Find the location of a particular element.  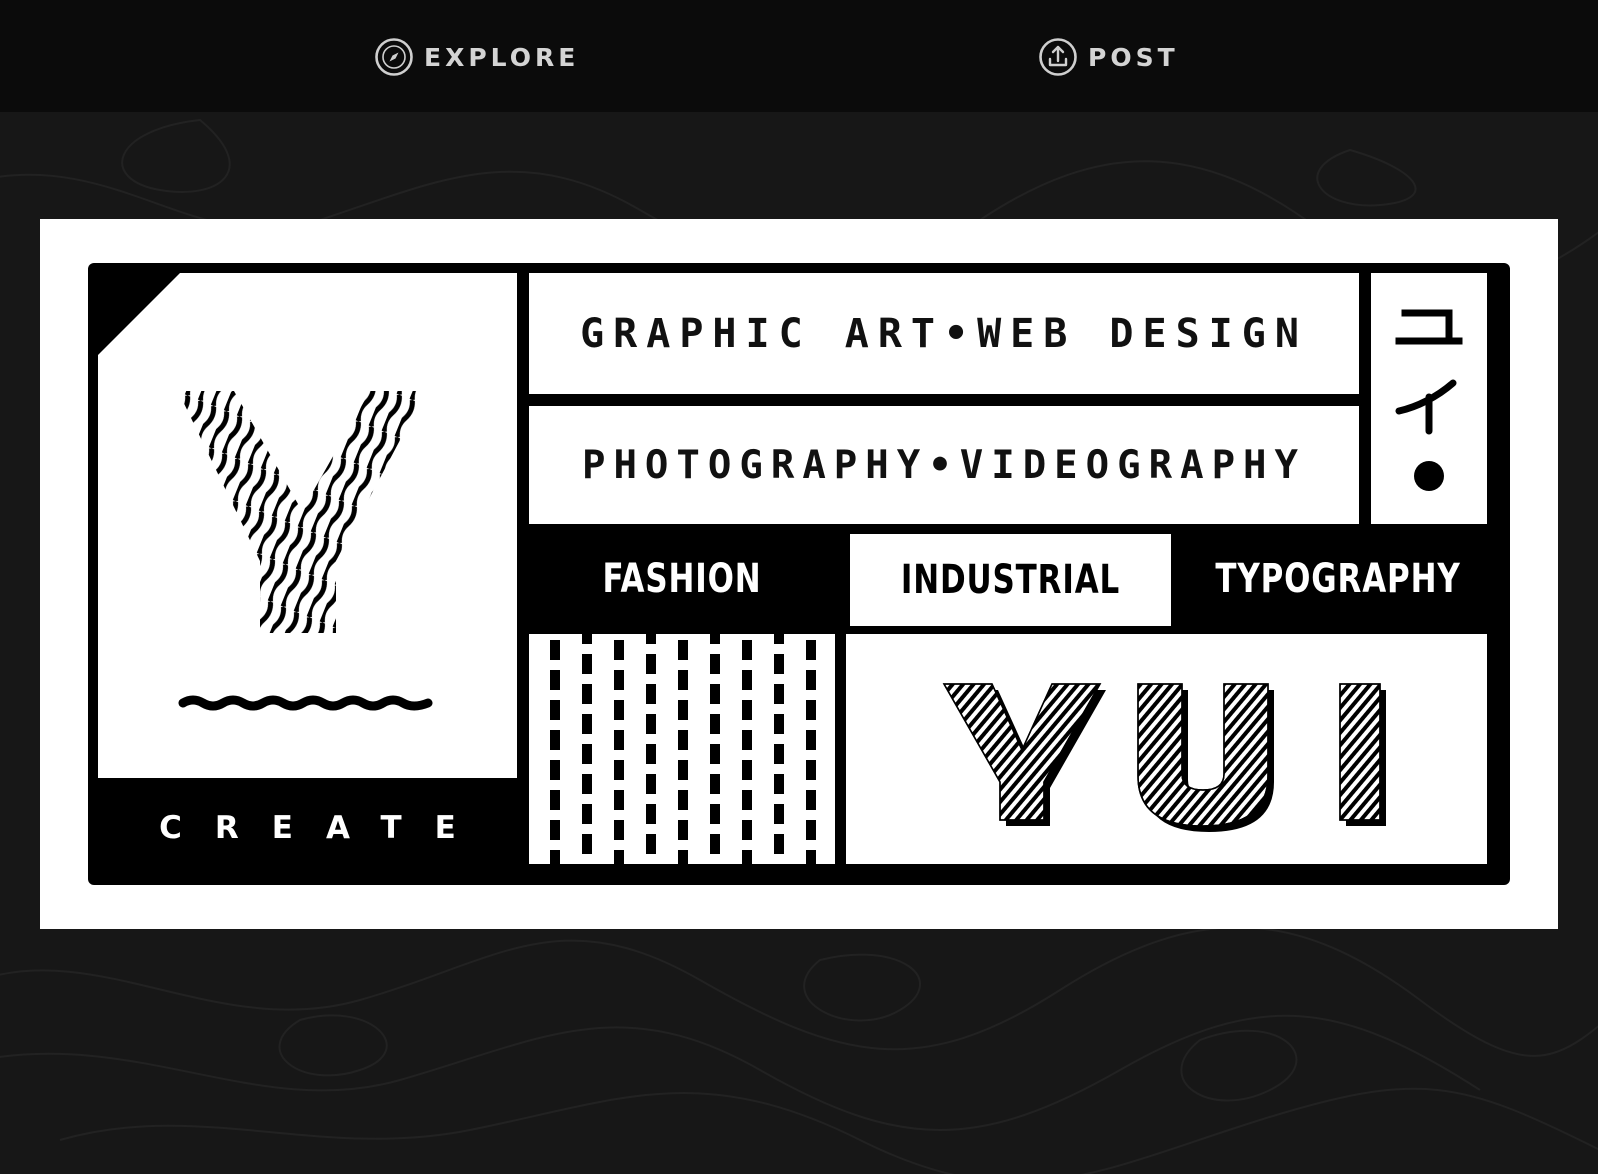

kana-yui-glyphs is located at coordinates (1429, 400).